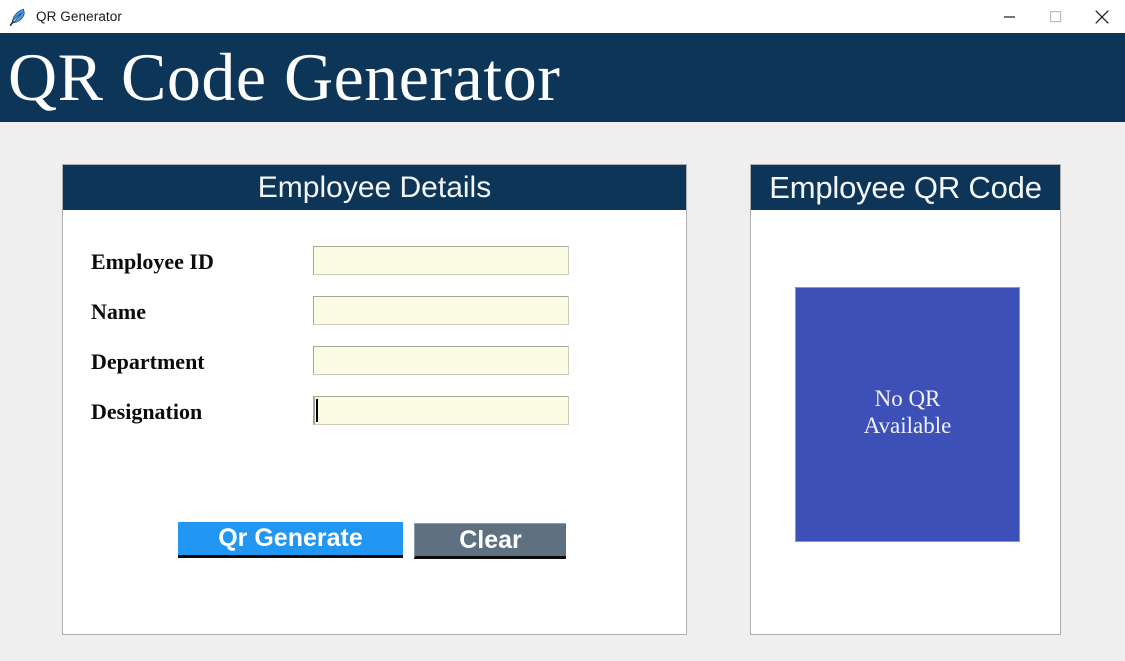 This screenshot has width=1125, height=661. I want to click on window-title: QR Generator, so click(79, 16).